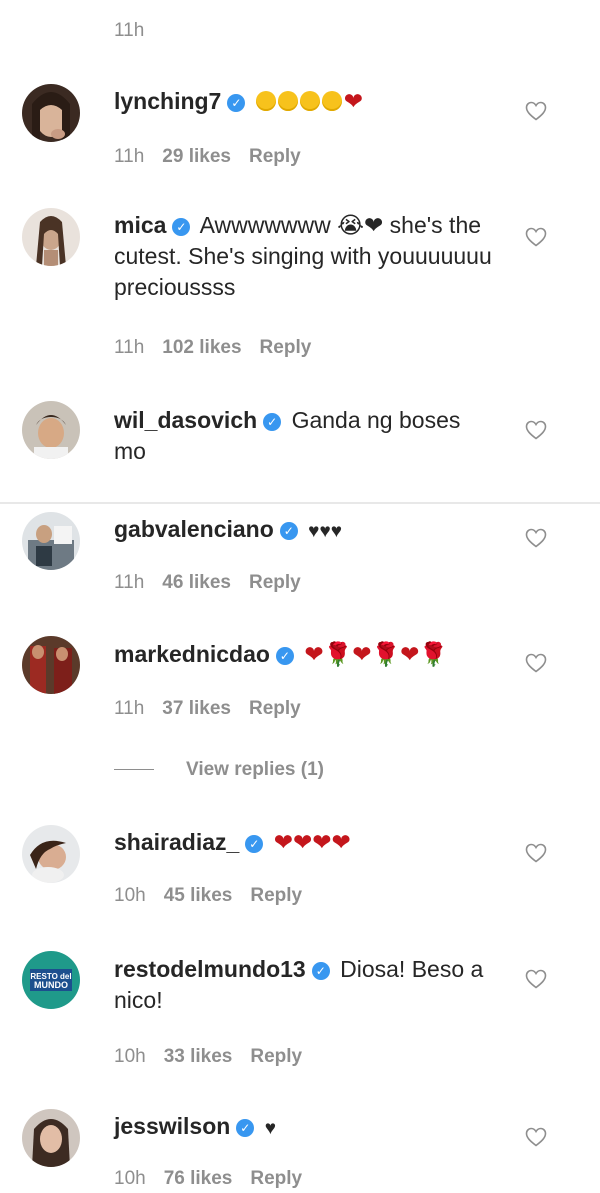 This screenshot has height=1193, width=600. What do you see at coordinates (194, 529) in the screenshot?
I see `username-link: gabvalenciano` at bounding box center [194, 529].